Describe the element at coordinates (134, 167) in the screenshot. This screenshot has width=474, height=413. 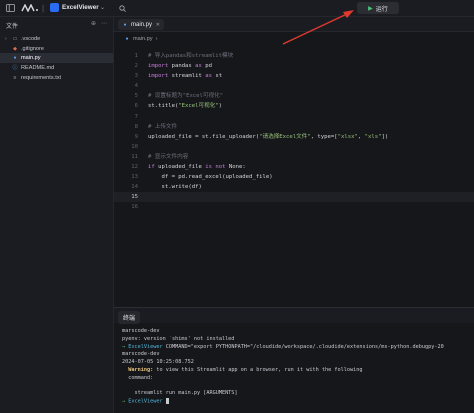
I see `line-number: 12` at that location.